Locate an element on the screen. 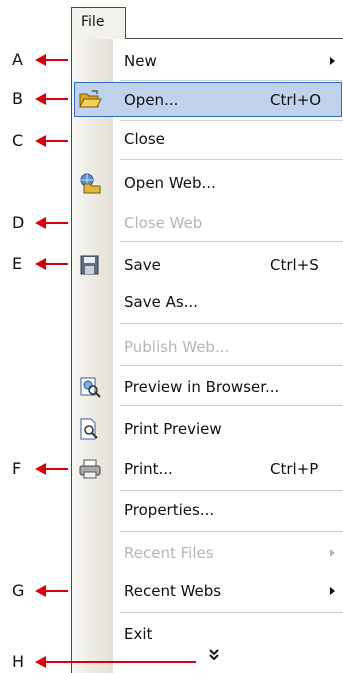  menu-item-shortcut: Ctrl+S is located at coordinates (294, 265).